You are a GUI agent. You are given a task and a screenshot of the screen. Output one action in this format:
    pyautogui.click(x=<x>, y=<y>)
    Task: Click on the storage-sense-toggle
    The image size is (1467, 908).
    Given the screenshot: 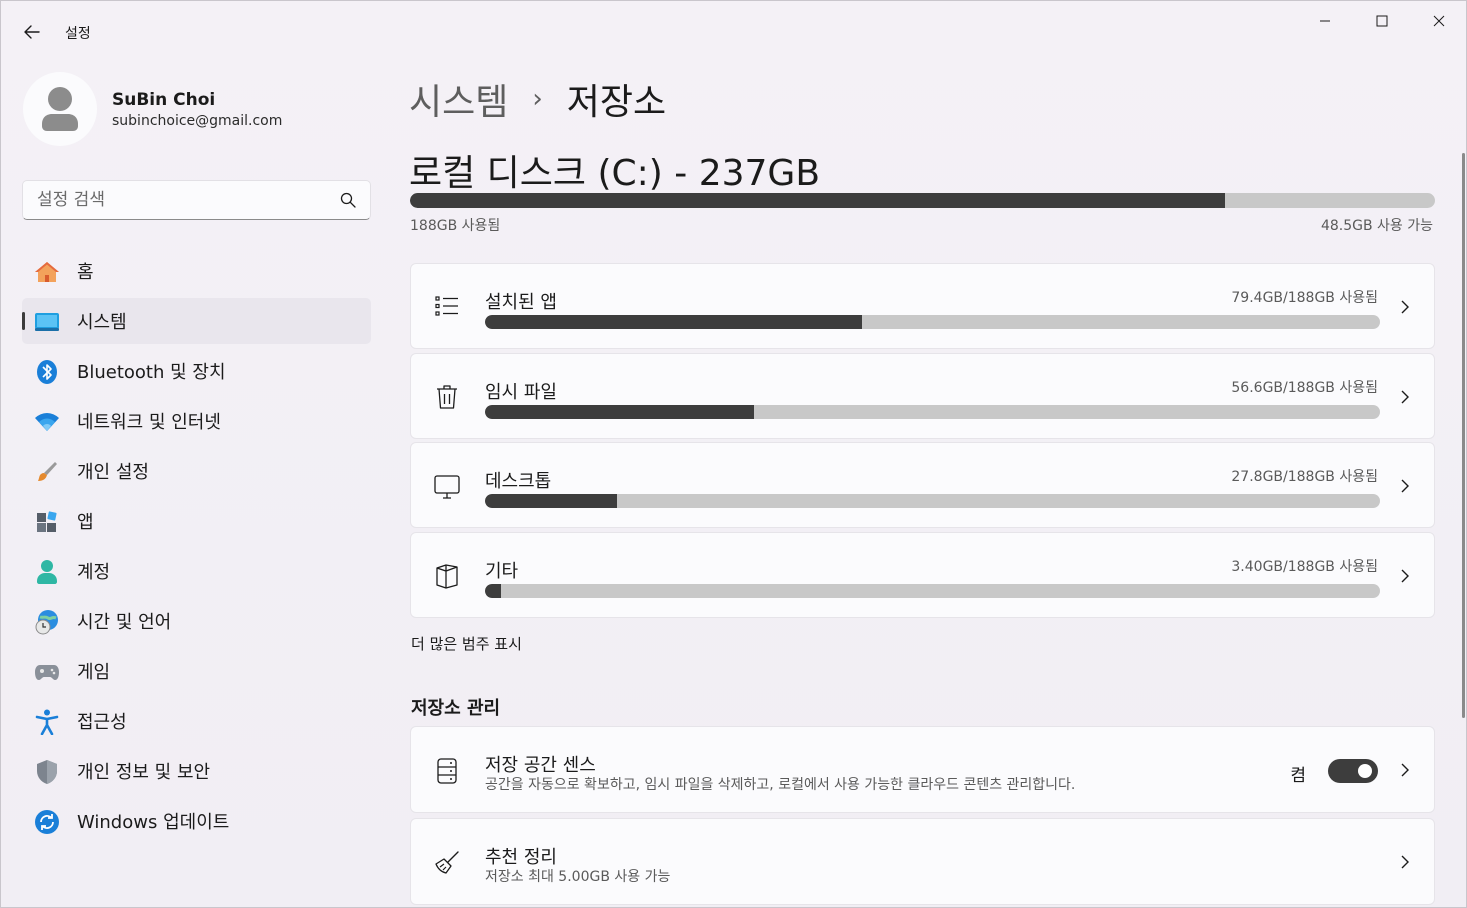 What is the action you would take?
    pyautogui.click(x=1353, y=771)
    